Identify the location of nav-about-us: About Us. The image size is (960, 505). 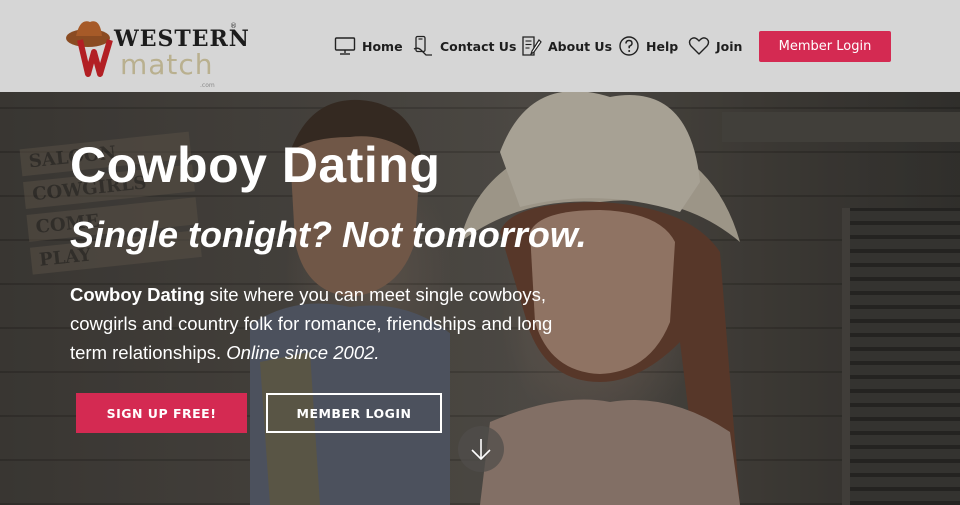
(566, 46).